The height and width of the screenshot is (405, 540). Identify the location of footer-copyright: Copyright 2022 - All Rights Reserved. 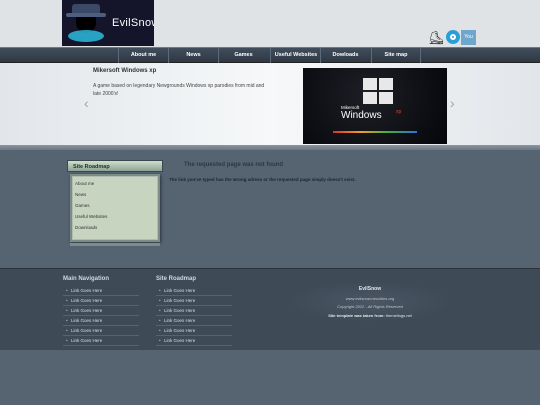
(370, 306).